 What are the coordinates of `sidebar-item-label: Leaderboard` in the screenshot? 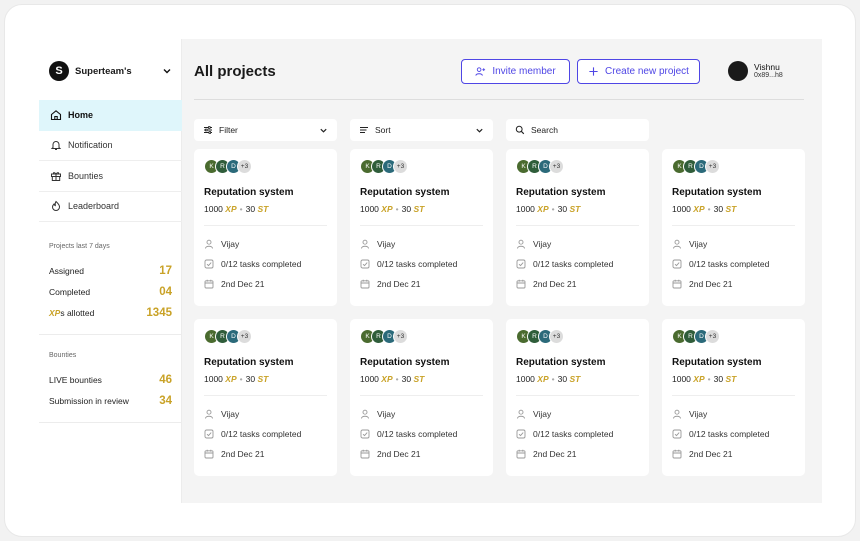 It's located at (94, 206).